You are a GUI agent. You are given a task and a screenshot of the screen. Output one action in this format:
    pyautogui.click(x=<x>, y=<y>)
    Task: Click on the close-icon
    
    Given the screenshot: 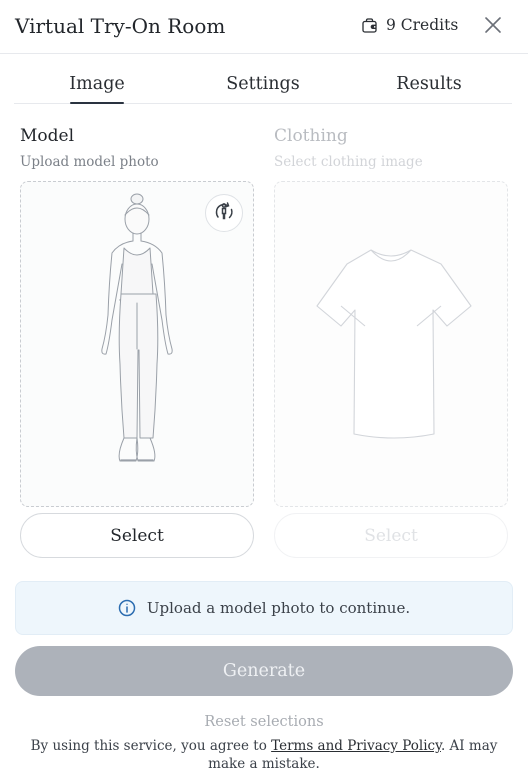 What is the action you would take?
    pyautogui.click(x=493, y=27)
    